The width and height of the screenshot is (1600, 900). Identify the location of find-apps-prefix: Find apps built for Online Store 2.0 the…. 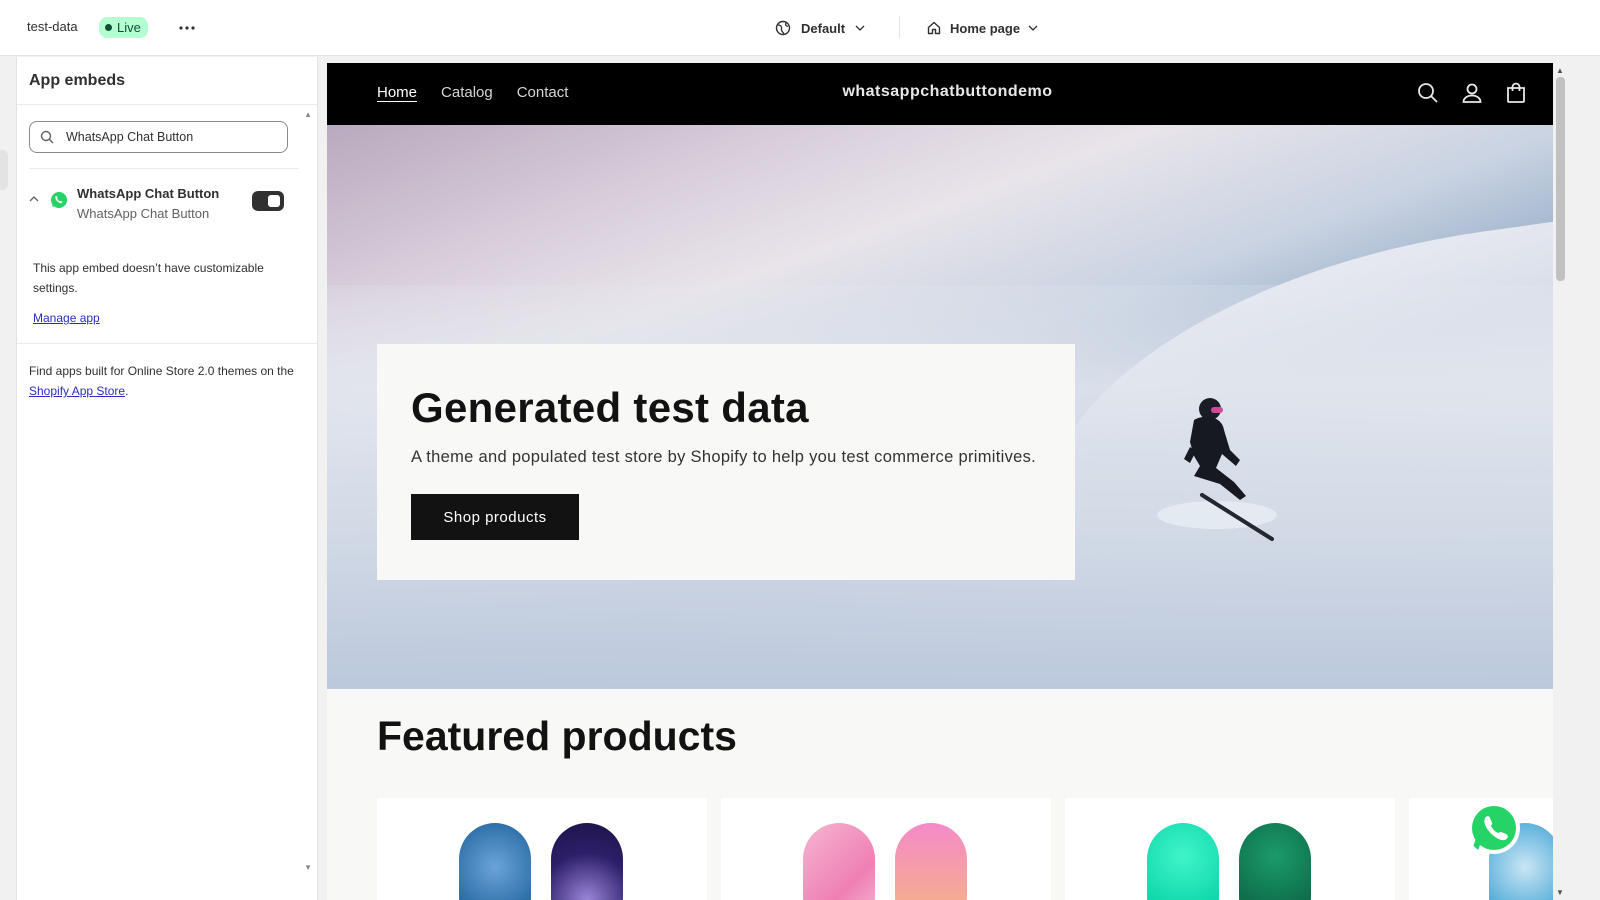
(161, 371).